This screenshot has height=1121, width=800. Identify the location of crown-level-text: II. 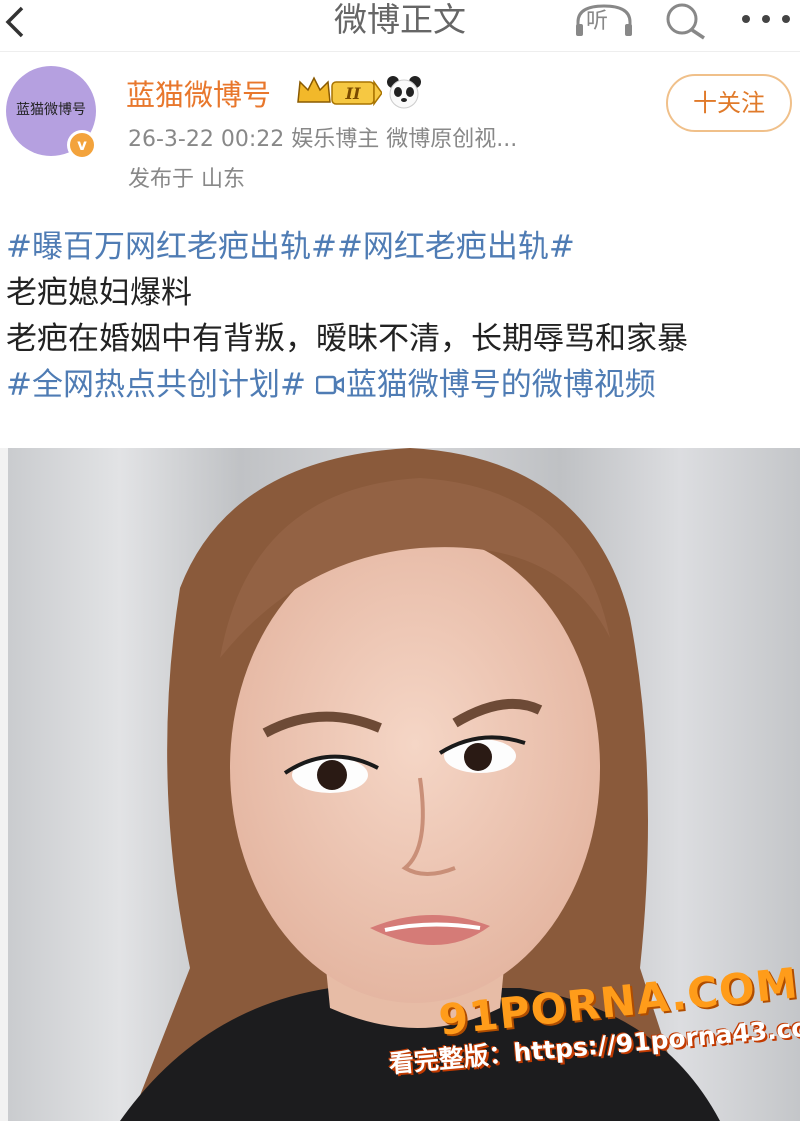
(353, 93).